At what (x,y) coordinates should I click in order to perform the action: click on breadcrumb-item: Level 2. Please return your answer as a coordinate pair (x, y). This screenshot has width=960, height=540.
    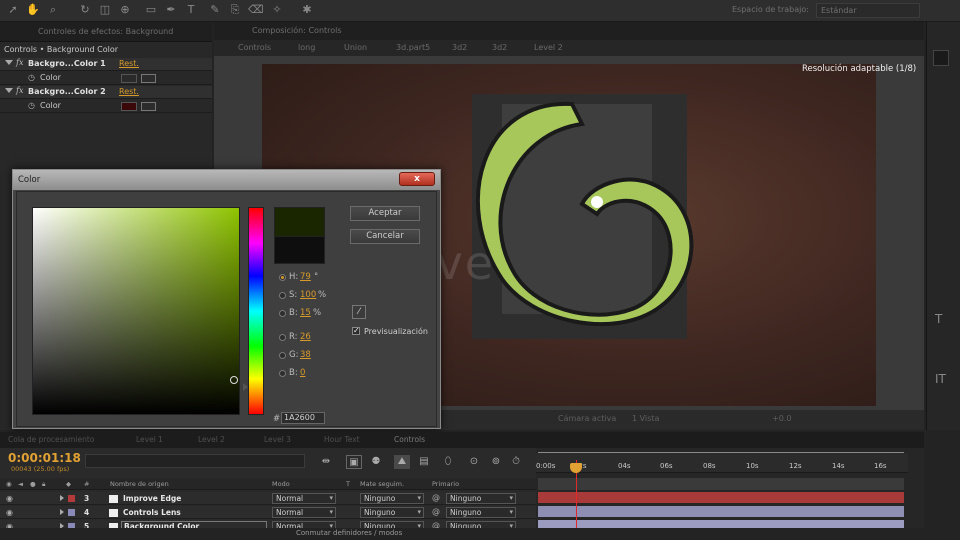
    Looking at the image, I should click on (548, 47).